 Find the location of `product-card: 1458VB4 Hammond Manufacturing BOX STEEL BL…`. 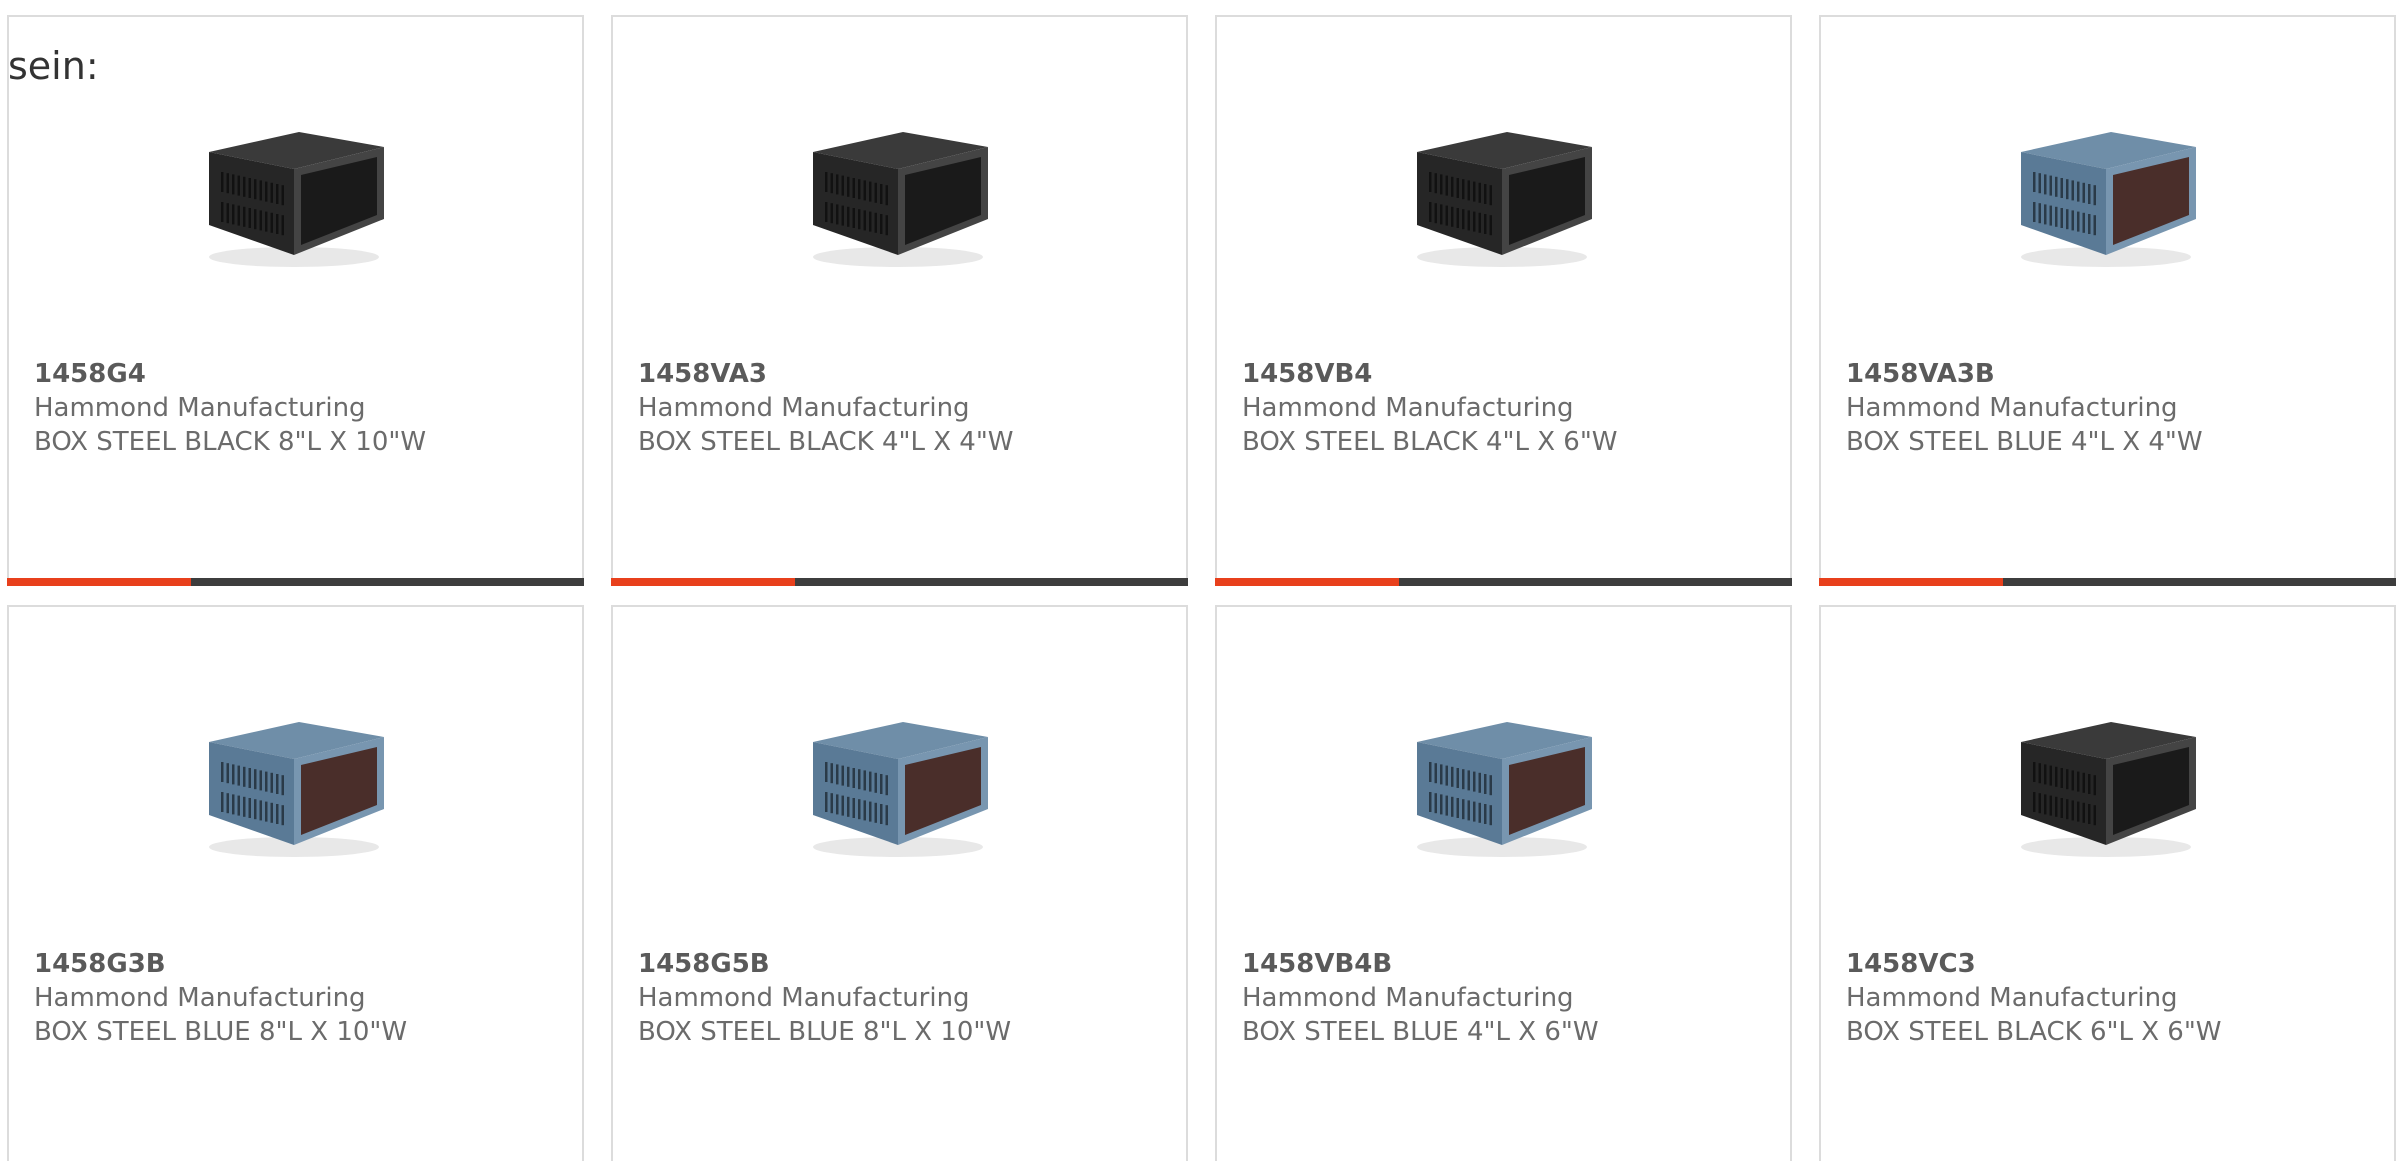

product-card: 1458VB4 Hammond Manufacturing BOX STEEL BL… is located at coordinates (1503, 300).